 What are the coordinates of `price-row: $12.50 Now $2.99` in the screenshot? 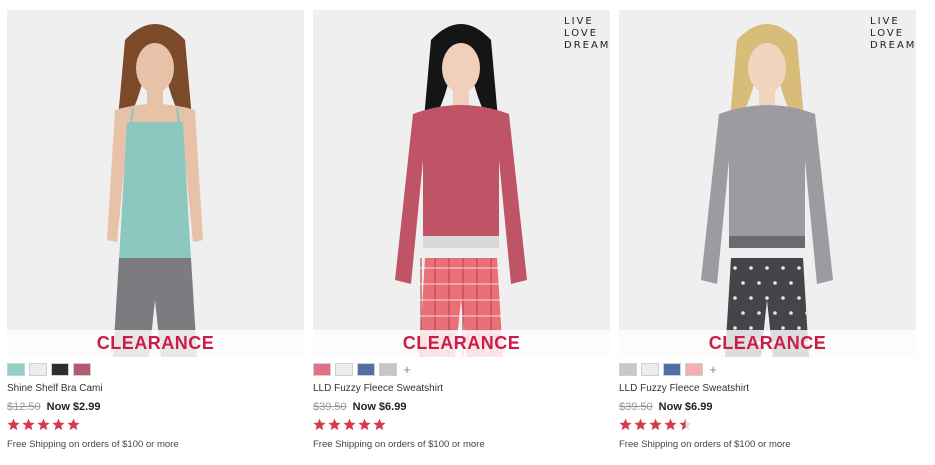 It's located at (53, 407).